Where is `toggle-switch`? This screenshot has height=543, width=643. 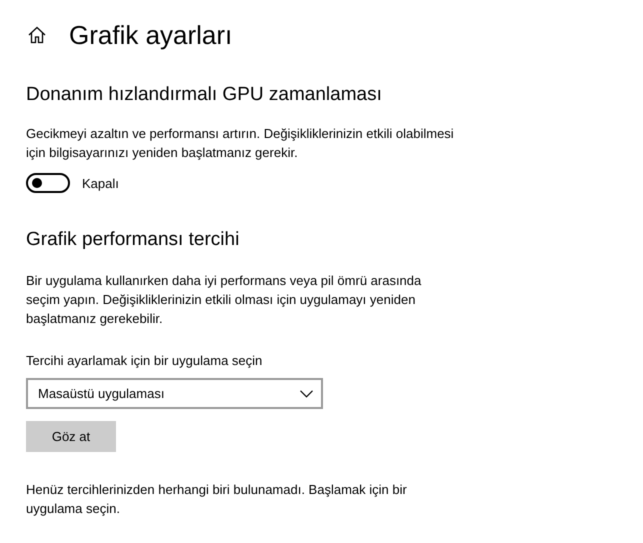
toggle-switch is located at coordinates (48, 183).